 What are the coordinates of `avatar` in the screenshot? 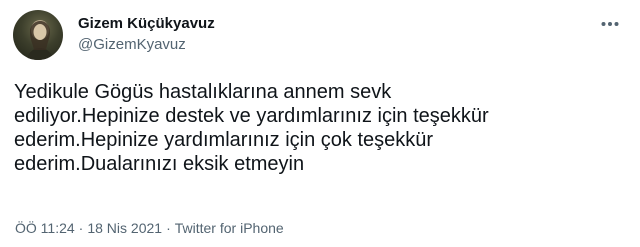 It's located at (38, 35).